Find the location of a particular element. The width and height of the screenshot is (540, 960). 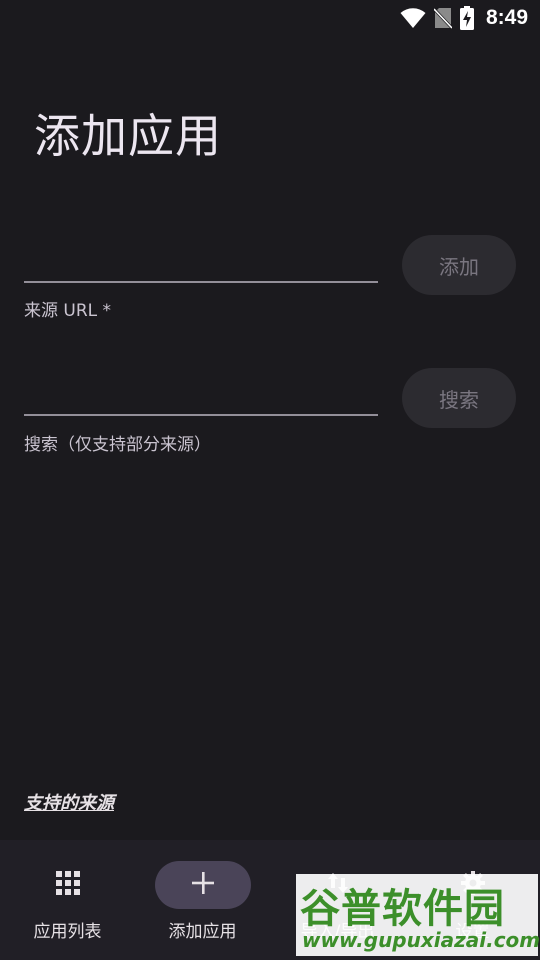

nav-indicator-add-app is located at coordinates (202, 885).